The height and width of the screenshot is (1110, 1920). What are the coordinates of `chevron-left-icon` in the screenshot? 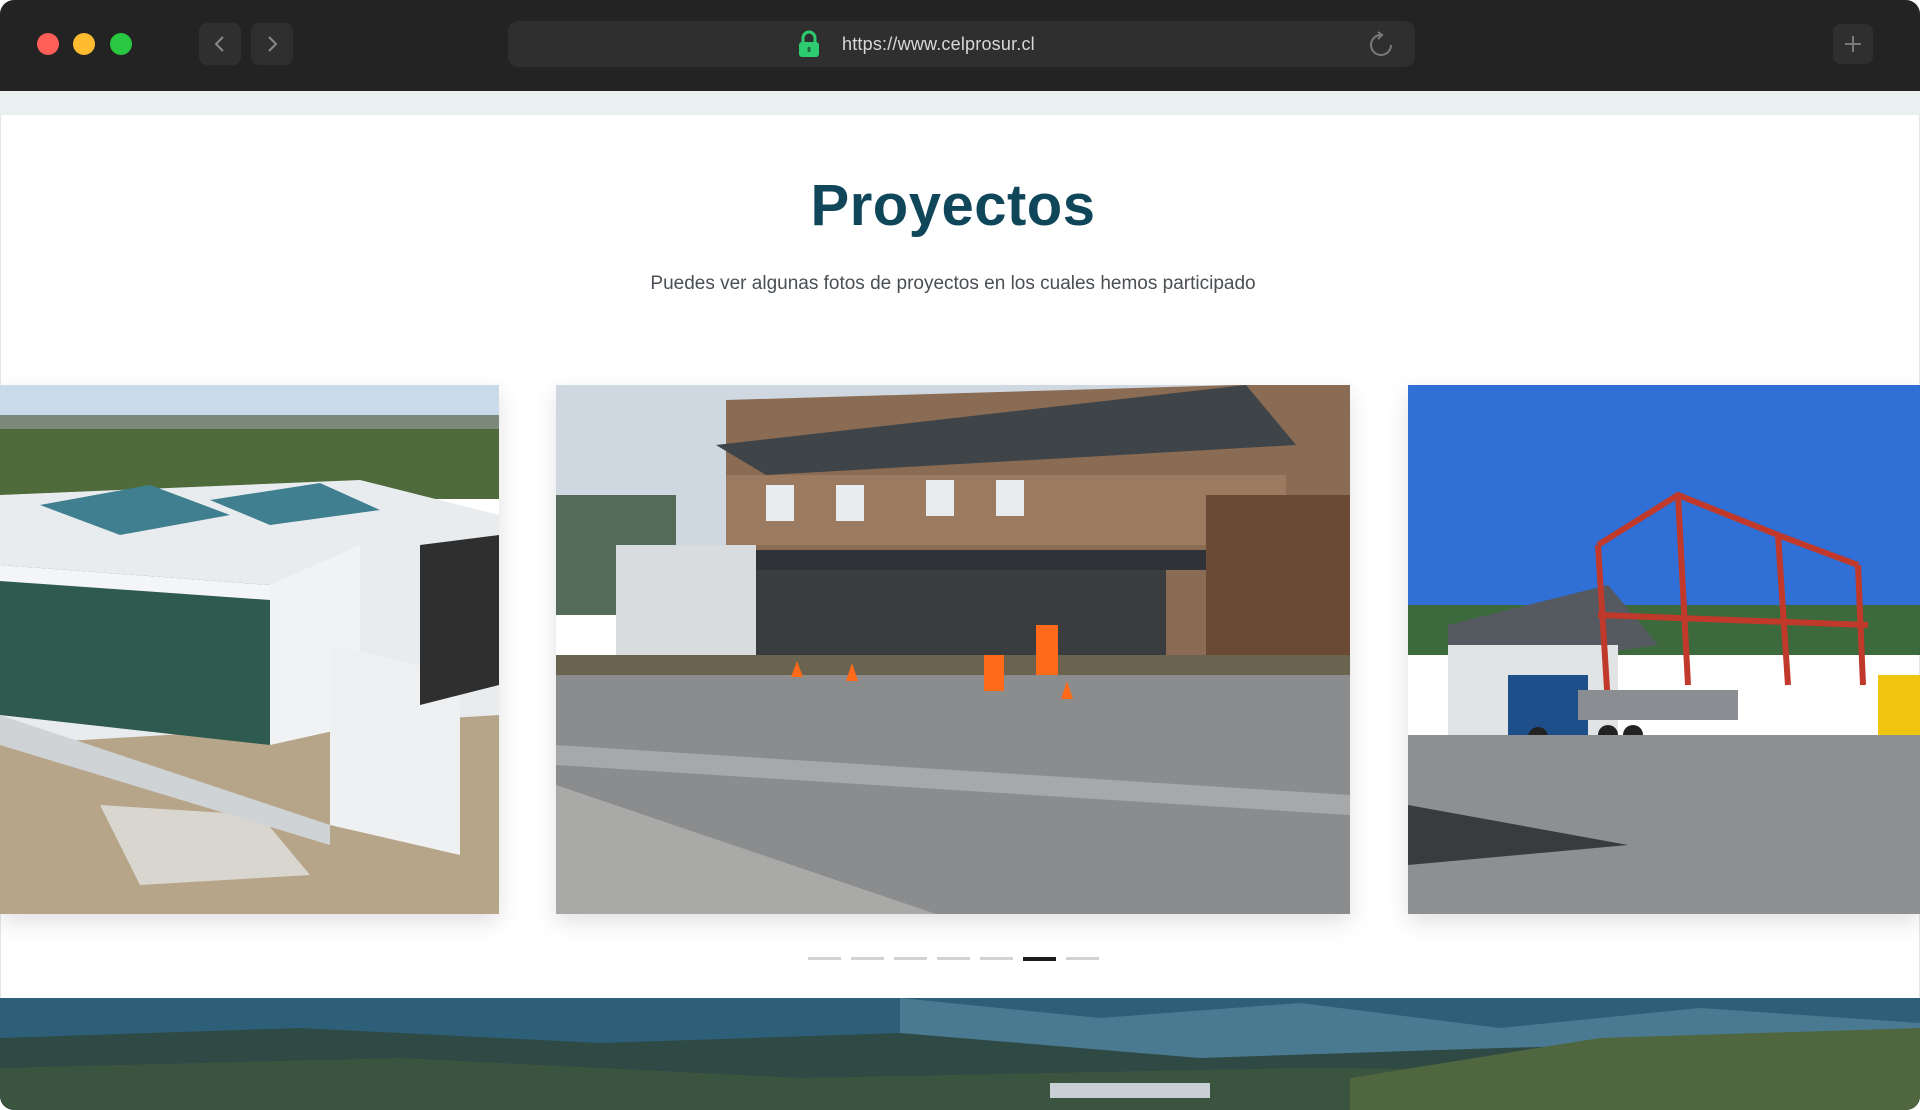 It's located at (219, 44).